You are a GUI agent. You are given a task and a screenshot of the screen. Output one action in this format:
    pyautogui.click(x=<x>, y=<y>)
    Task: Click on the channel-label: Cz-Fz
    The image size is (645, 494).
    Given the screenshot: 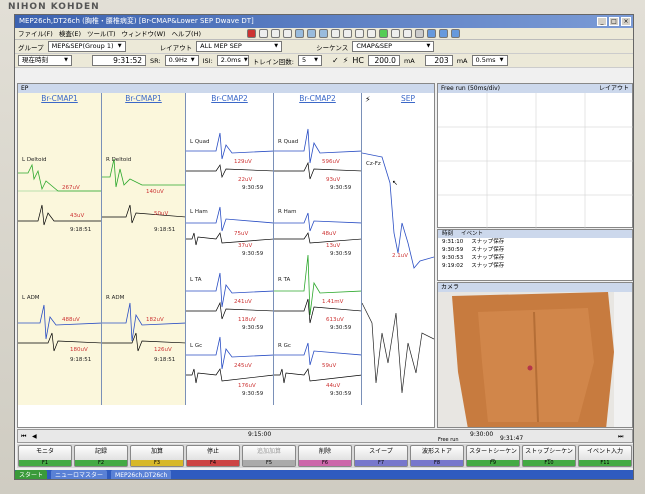 What is the action you would take?
    pyautogui.click(x=373, y=164)
    